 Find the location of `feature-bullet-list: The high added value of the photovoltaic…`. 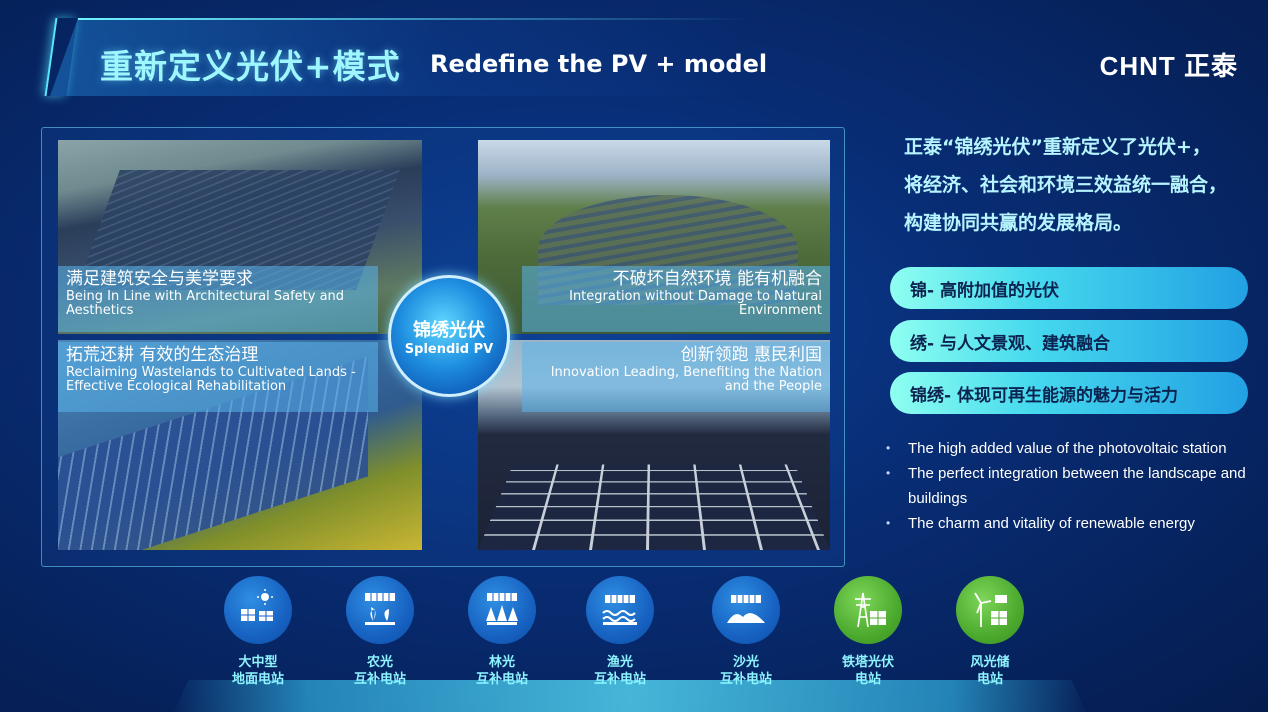

feature-bullet-list: The high added value of the photovoltaic… is located at coordinates (1071, 486).